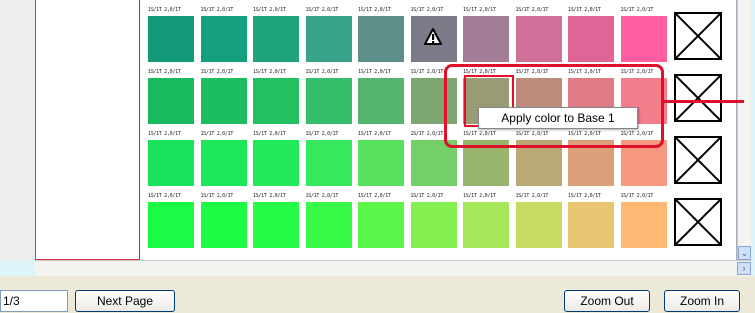 The height and width of the screenshot is (313, 755). I want to click on next-page-button: Next Page, so click(125, 301).